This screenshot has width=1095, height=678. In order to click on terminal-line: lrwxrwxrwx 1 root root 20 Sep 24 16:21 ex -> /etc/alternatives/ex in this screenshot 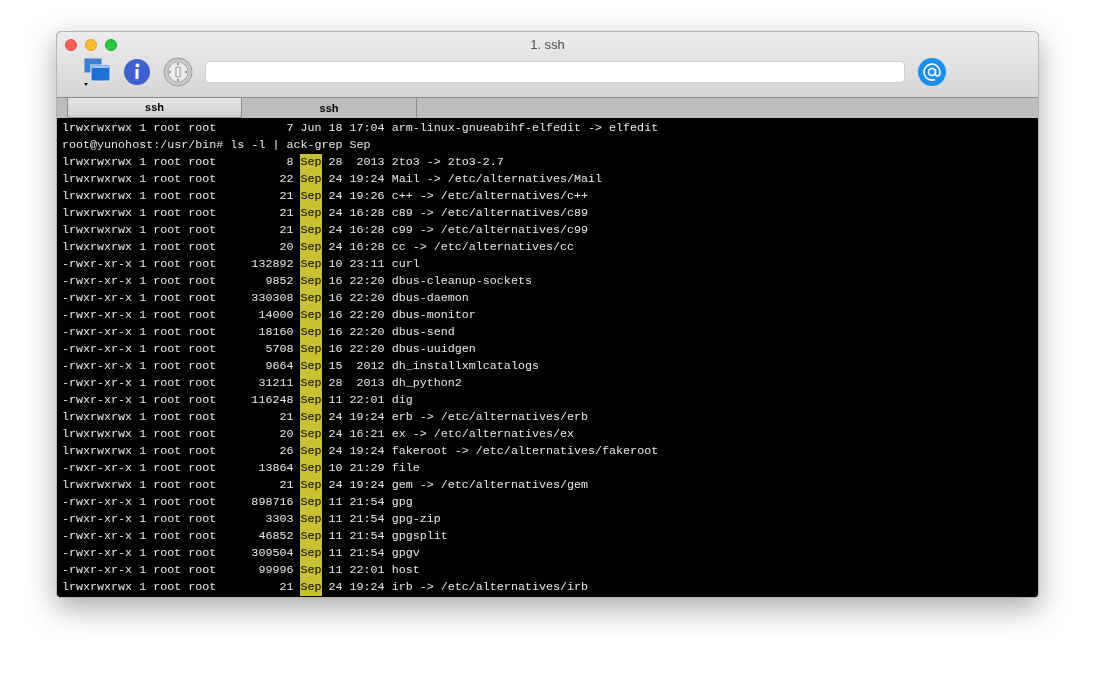, I will do `click(318, 434)`.